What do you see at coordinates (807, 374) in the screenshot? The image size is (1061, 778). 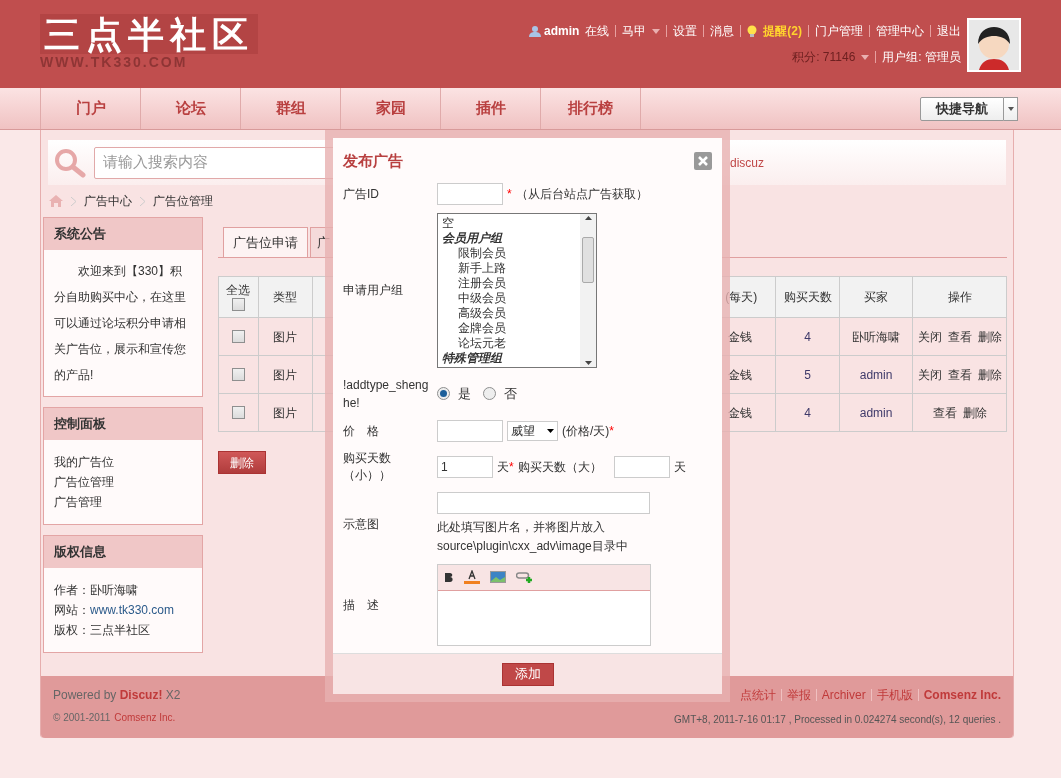 I see `table-cell: 5` at bounding box center [807, 374].